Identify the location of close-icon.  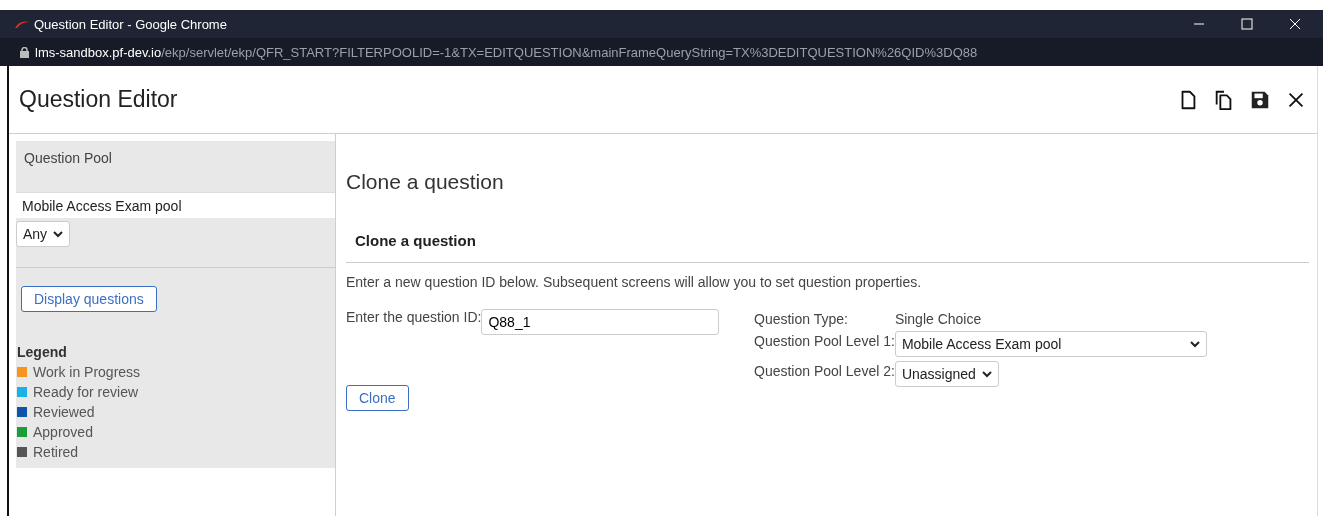
(1295, 24).